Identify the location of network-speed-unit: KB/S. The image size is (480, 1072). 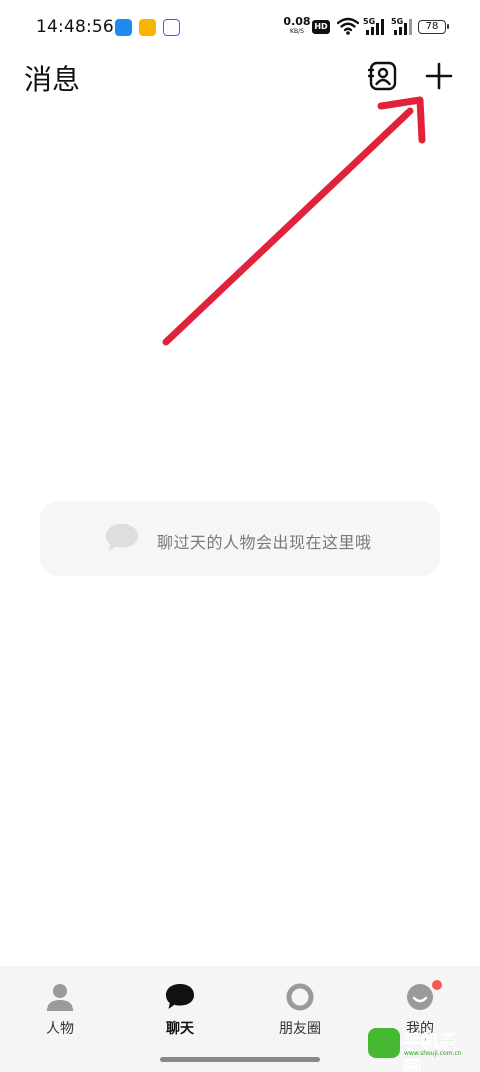
(297, 31).